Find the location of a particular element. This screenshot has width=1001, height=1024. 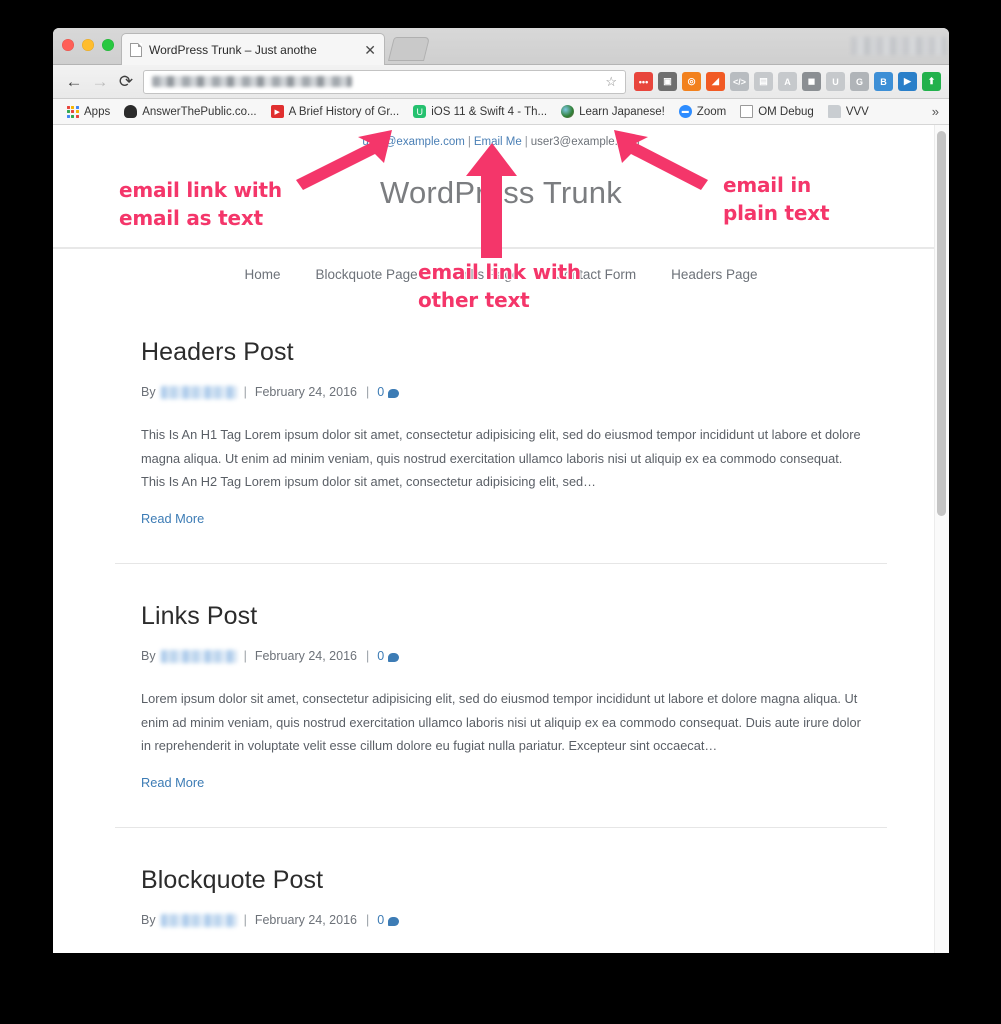

page-icon is located at coordinates (747, 111).